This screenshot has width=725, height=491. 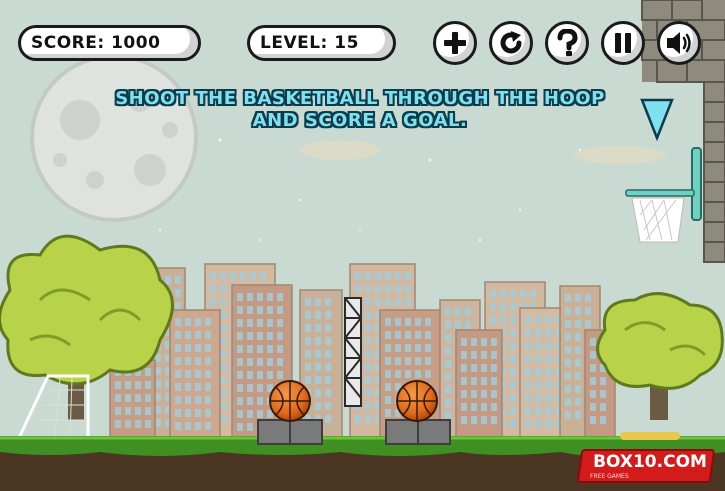 I want to click on box10-logo-subtext: FREE GAMES, so click(x=609, y=476).